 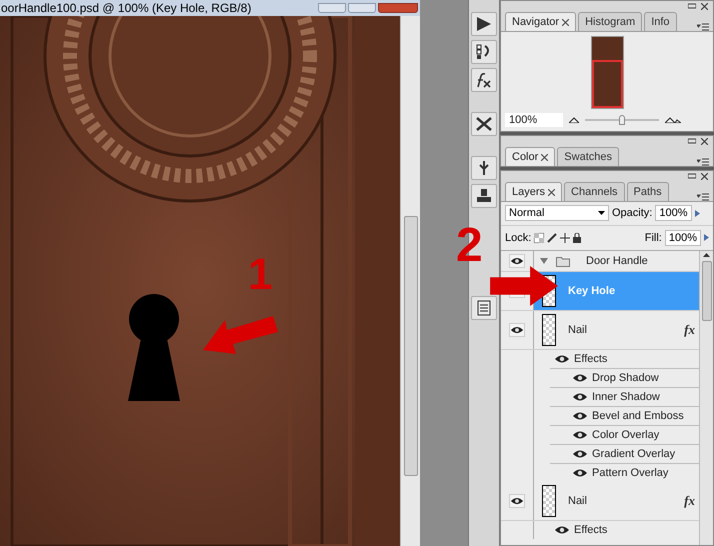 What do you see at coordinates (594, 191) in the screenshot?
I see `panel-tab: Channels` at bounding box center [594, 191].